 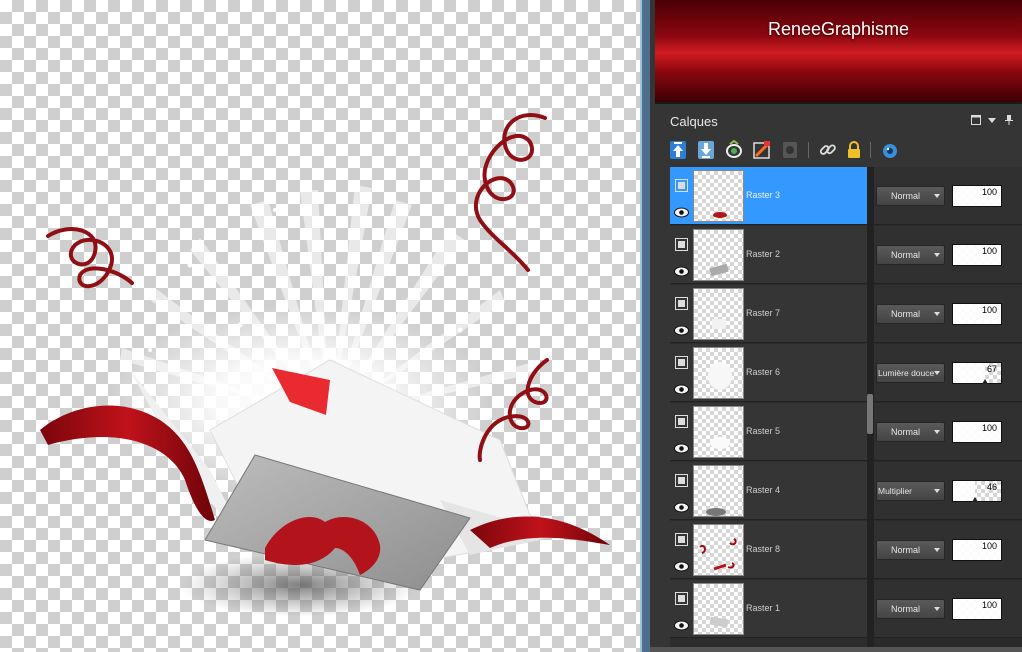 What do you see at coordinates (977, 373) in the screenshot?
I see `opacity-slider: 67` at bounding box center [977, 373].